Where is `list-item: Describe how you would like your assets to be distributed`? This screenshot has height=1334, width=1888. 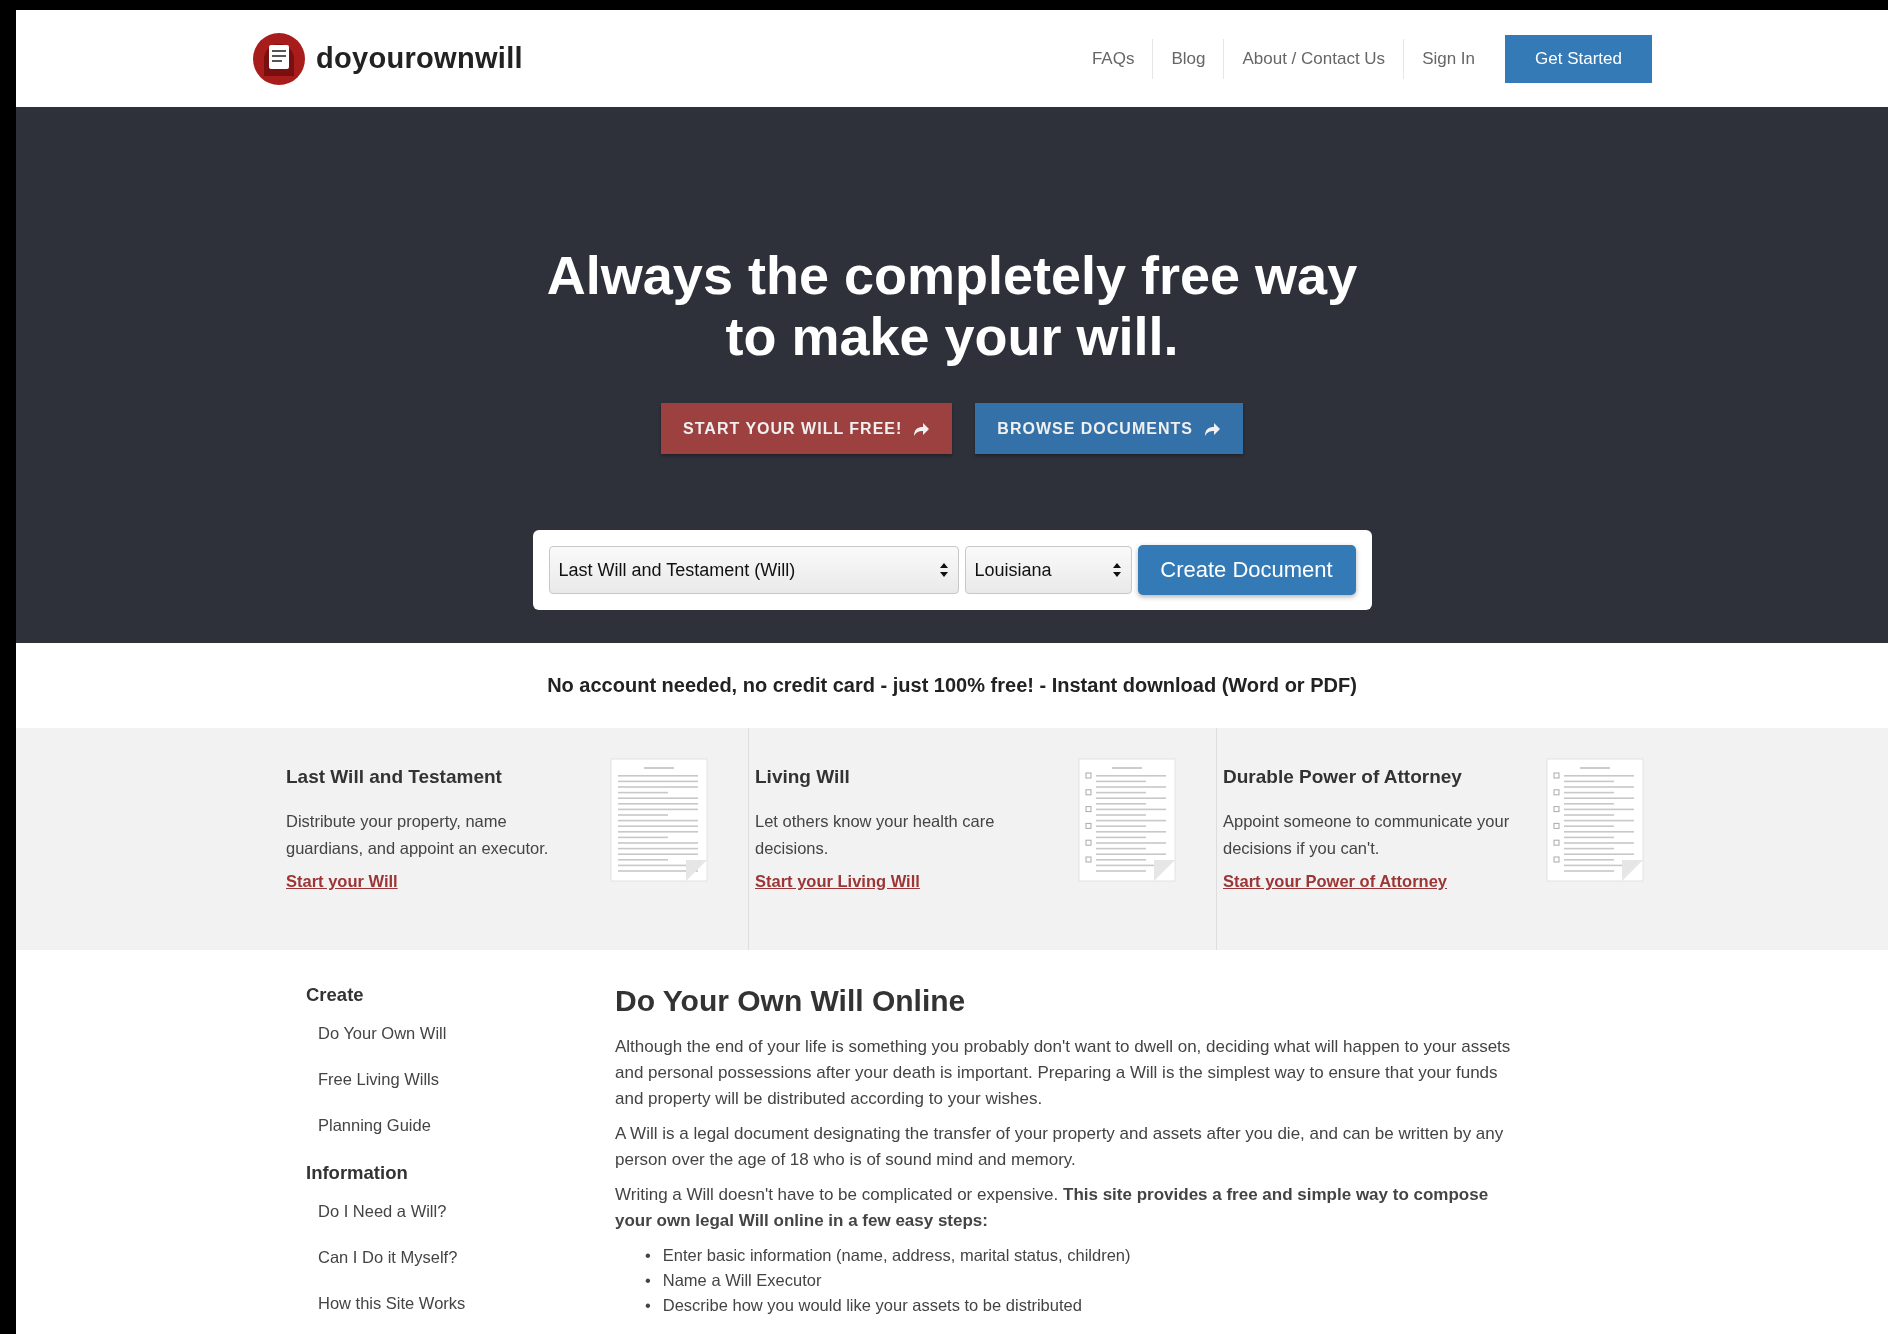
list-item: Describe how you would like your assets to be distributed is located at coordinates (872, 1305).